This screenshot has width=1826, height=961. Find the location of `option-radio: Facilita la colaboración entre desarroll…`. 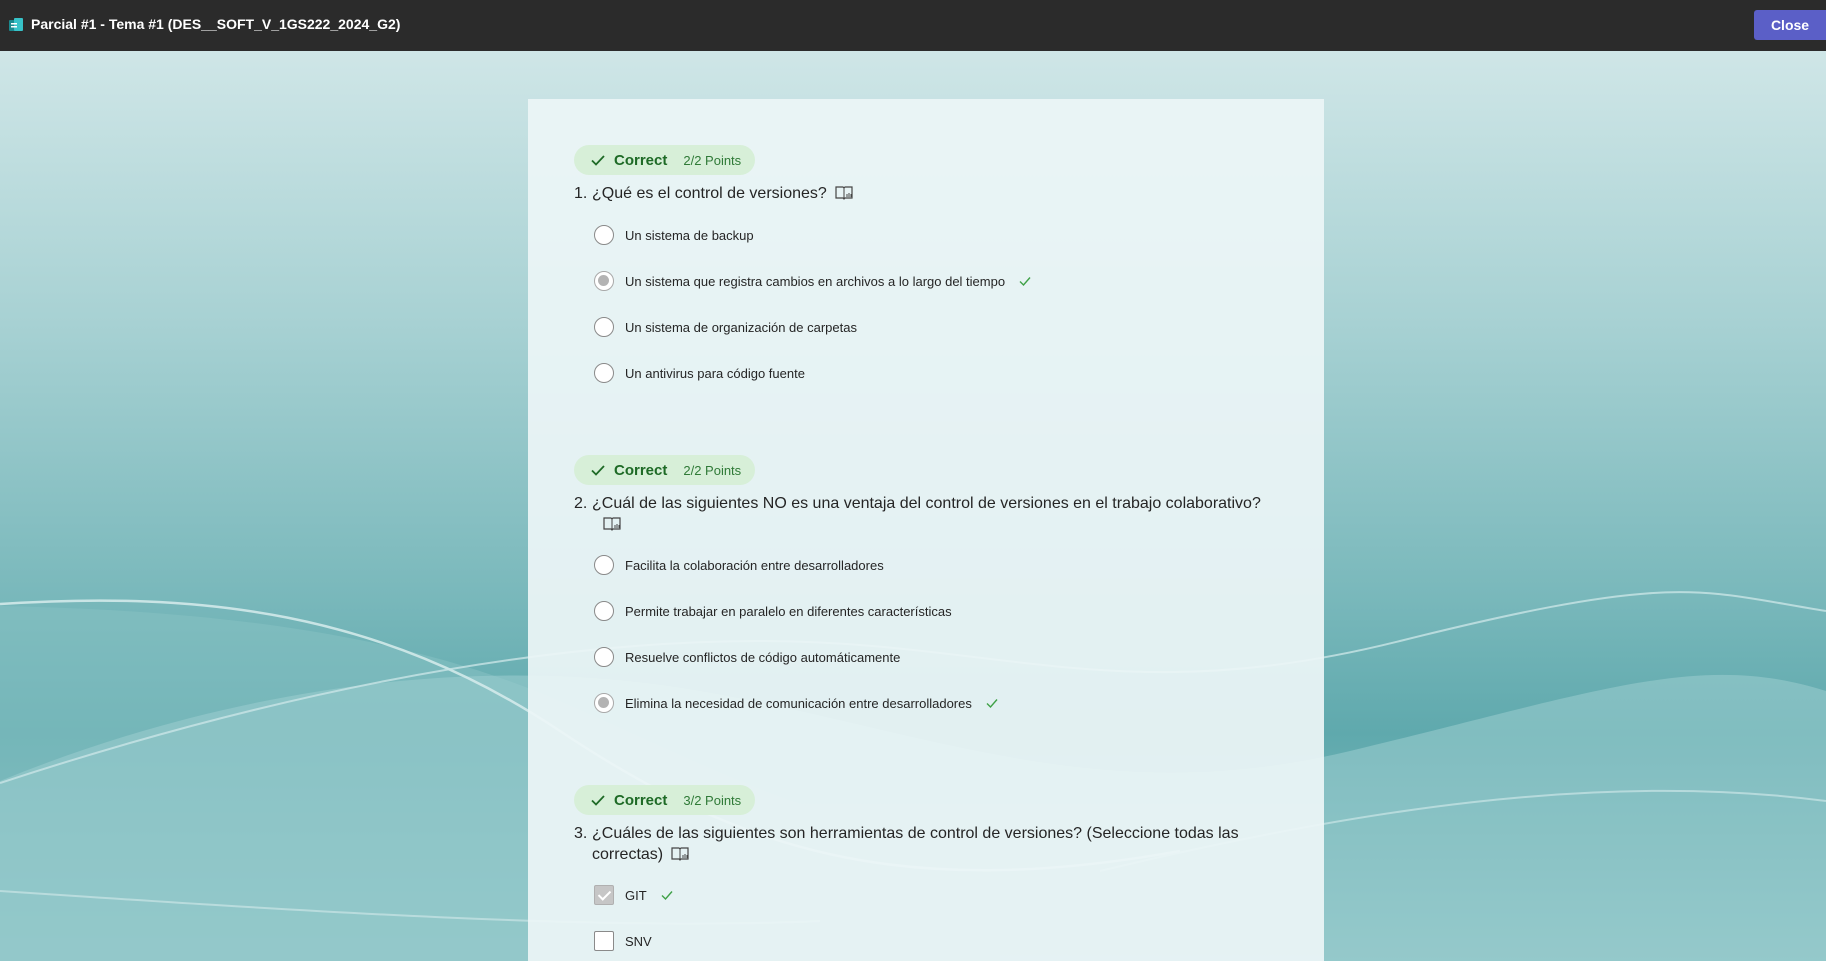

option-radio: Facilita la colaboración entre desarroll… is located at coordinates (739, 565).